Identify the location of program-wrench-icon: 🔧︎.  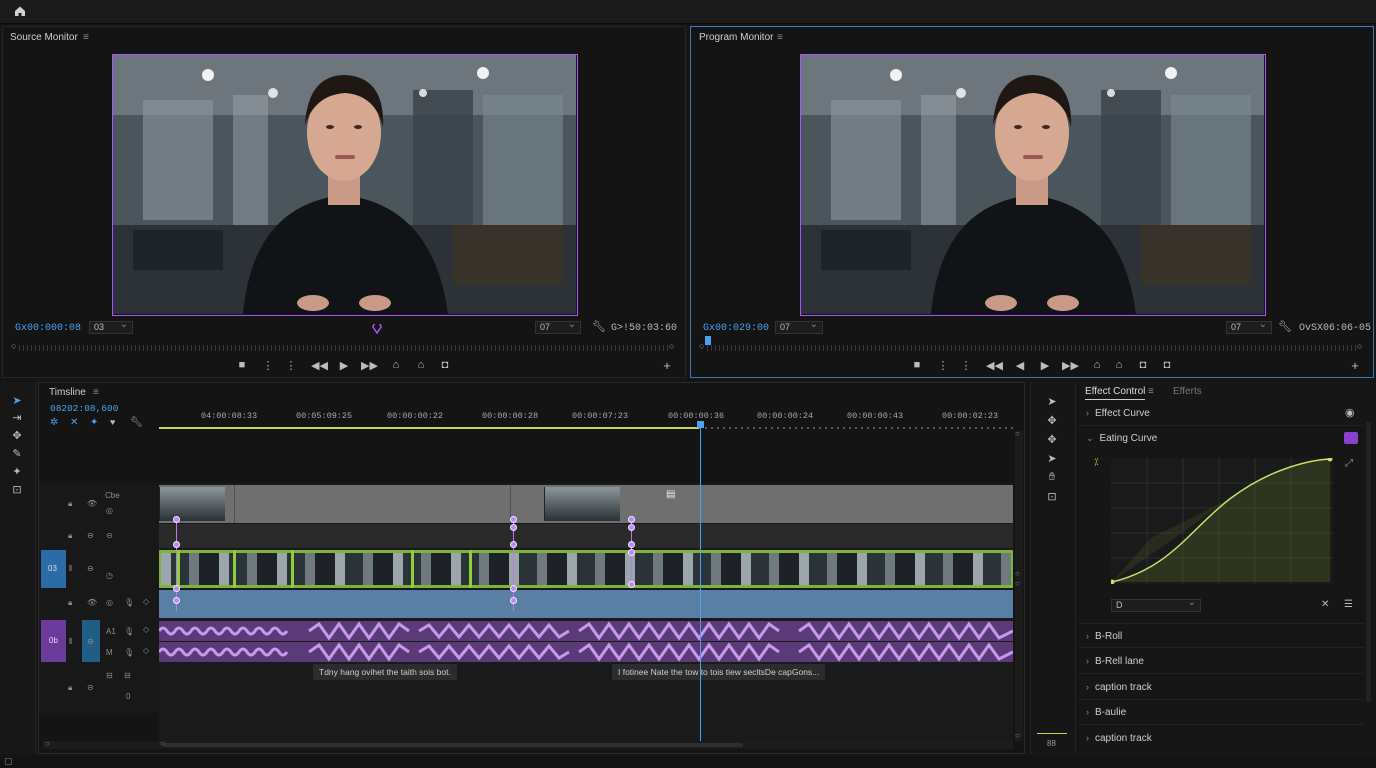
(1285, 326).